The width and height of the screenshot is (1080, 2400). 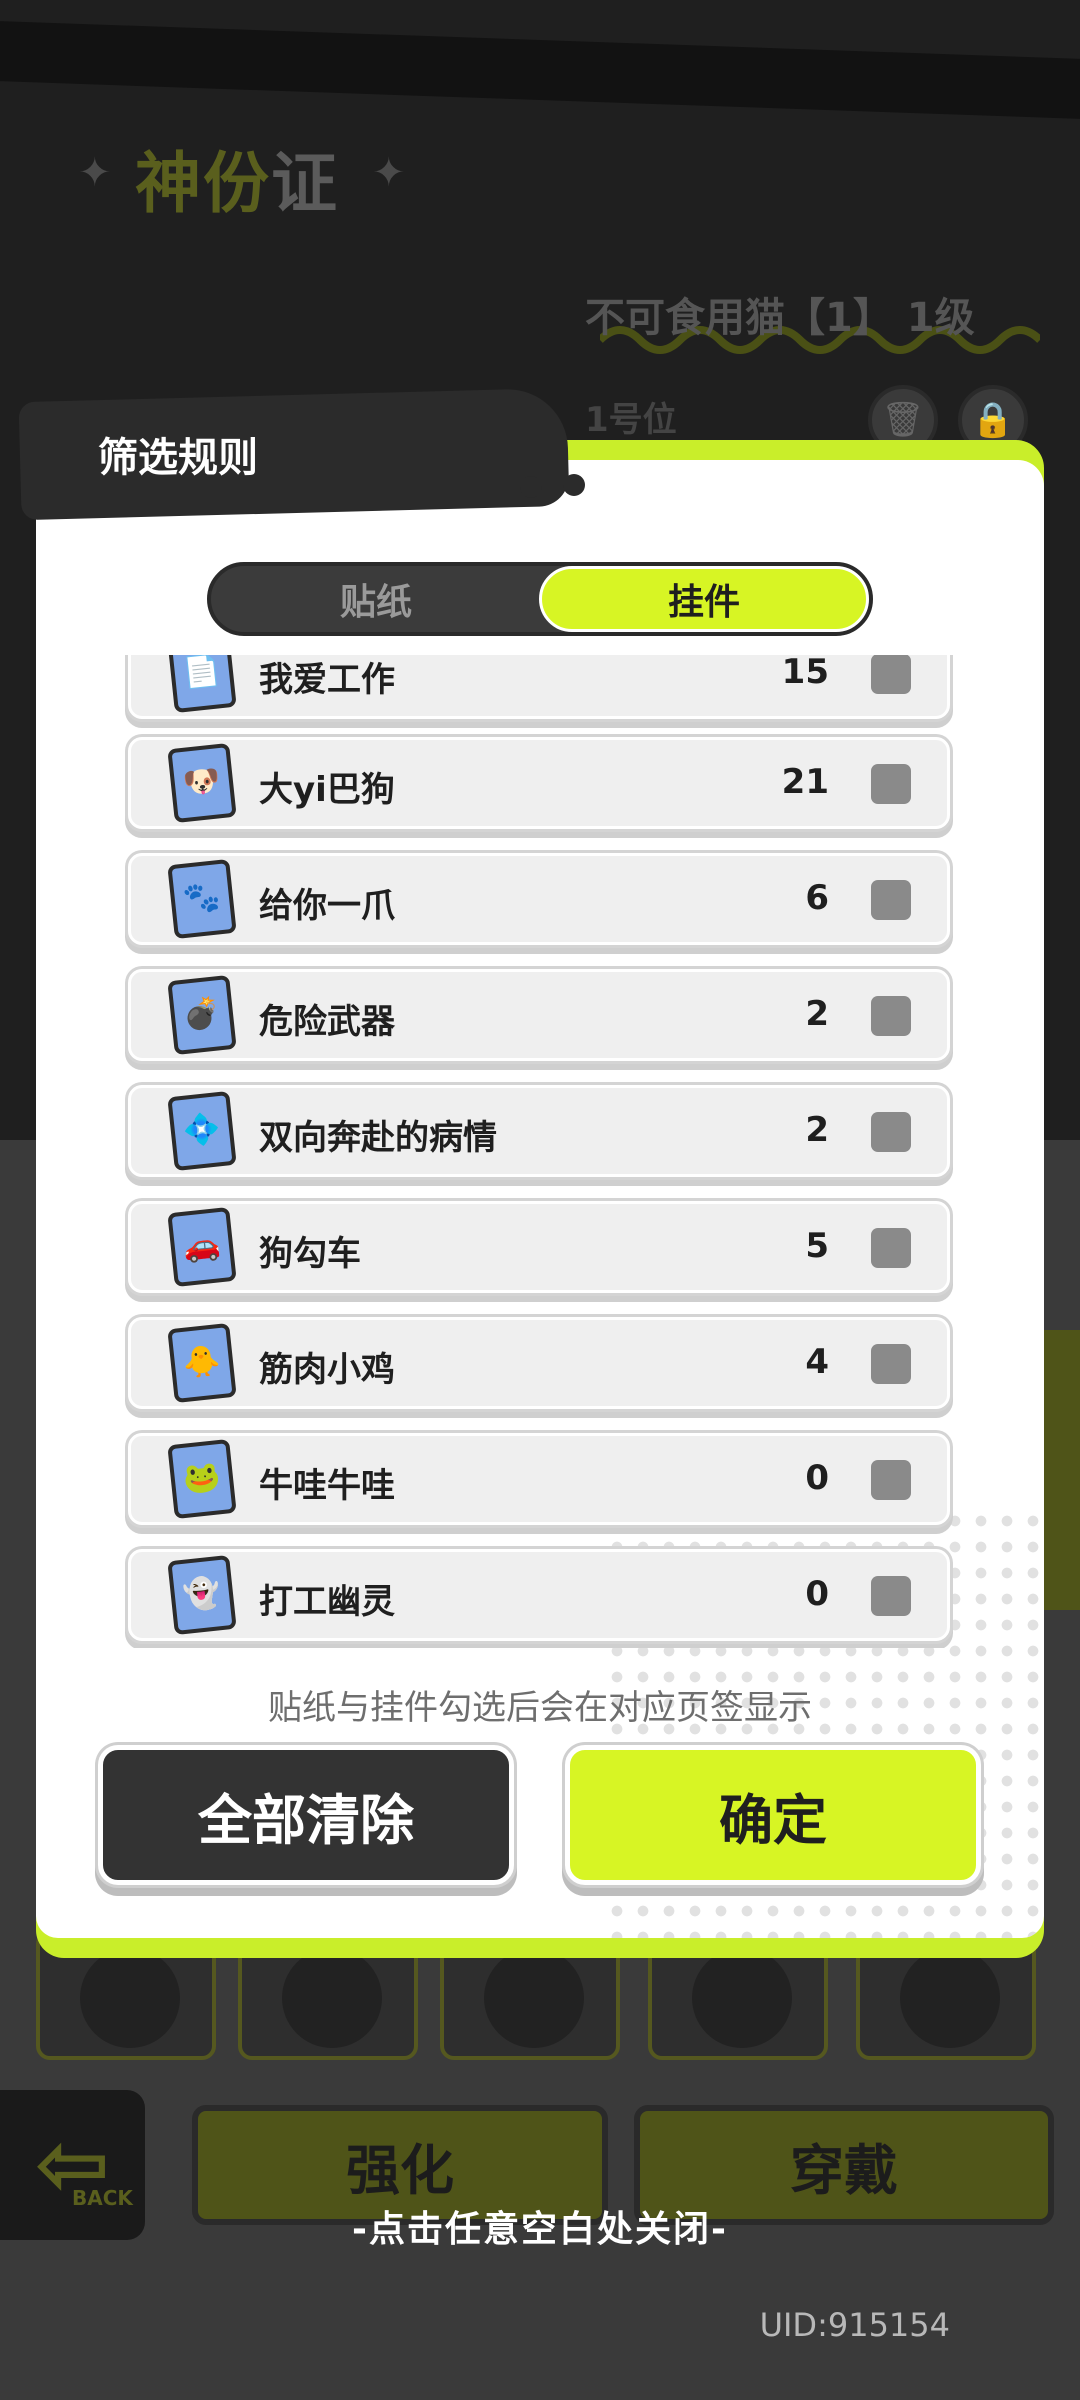 I want to click on item-name: 给你一爪, so click(x=327, y=906).